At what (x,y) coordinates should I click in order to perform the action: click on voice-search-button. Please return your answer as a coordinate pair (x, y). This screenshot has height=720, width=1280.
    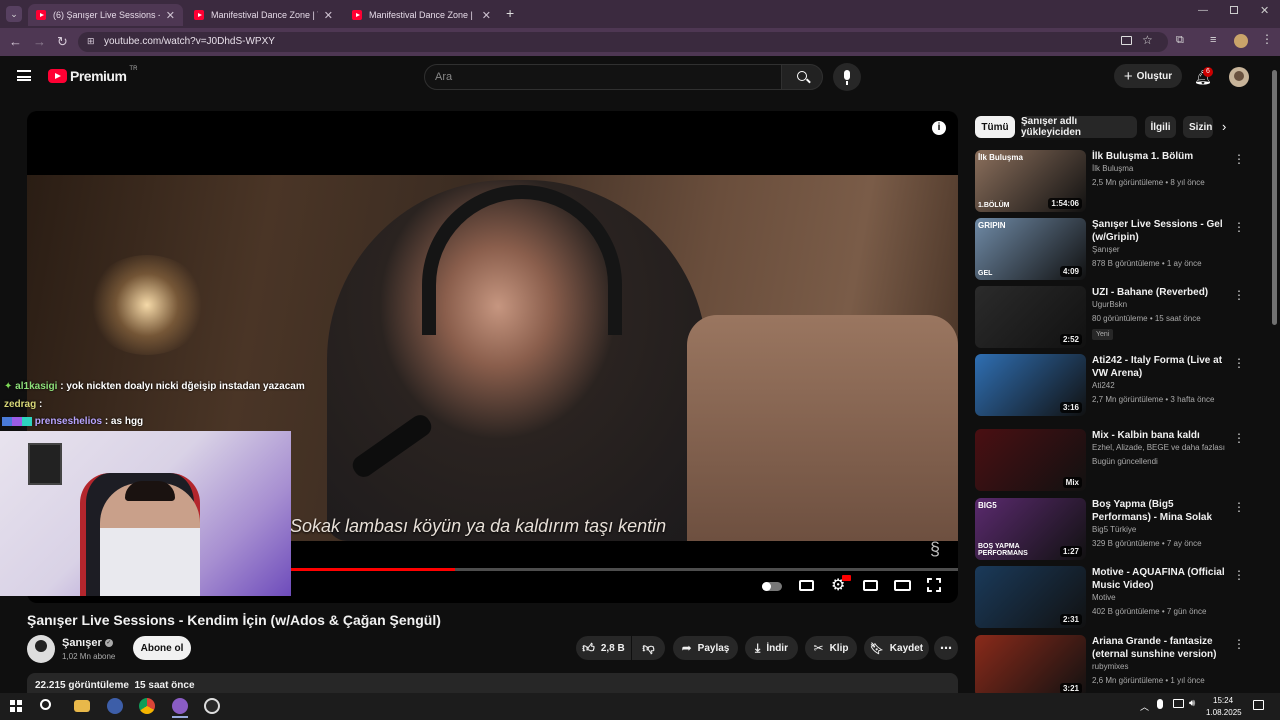
    Looking at the image, I should click on (847, 77).